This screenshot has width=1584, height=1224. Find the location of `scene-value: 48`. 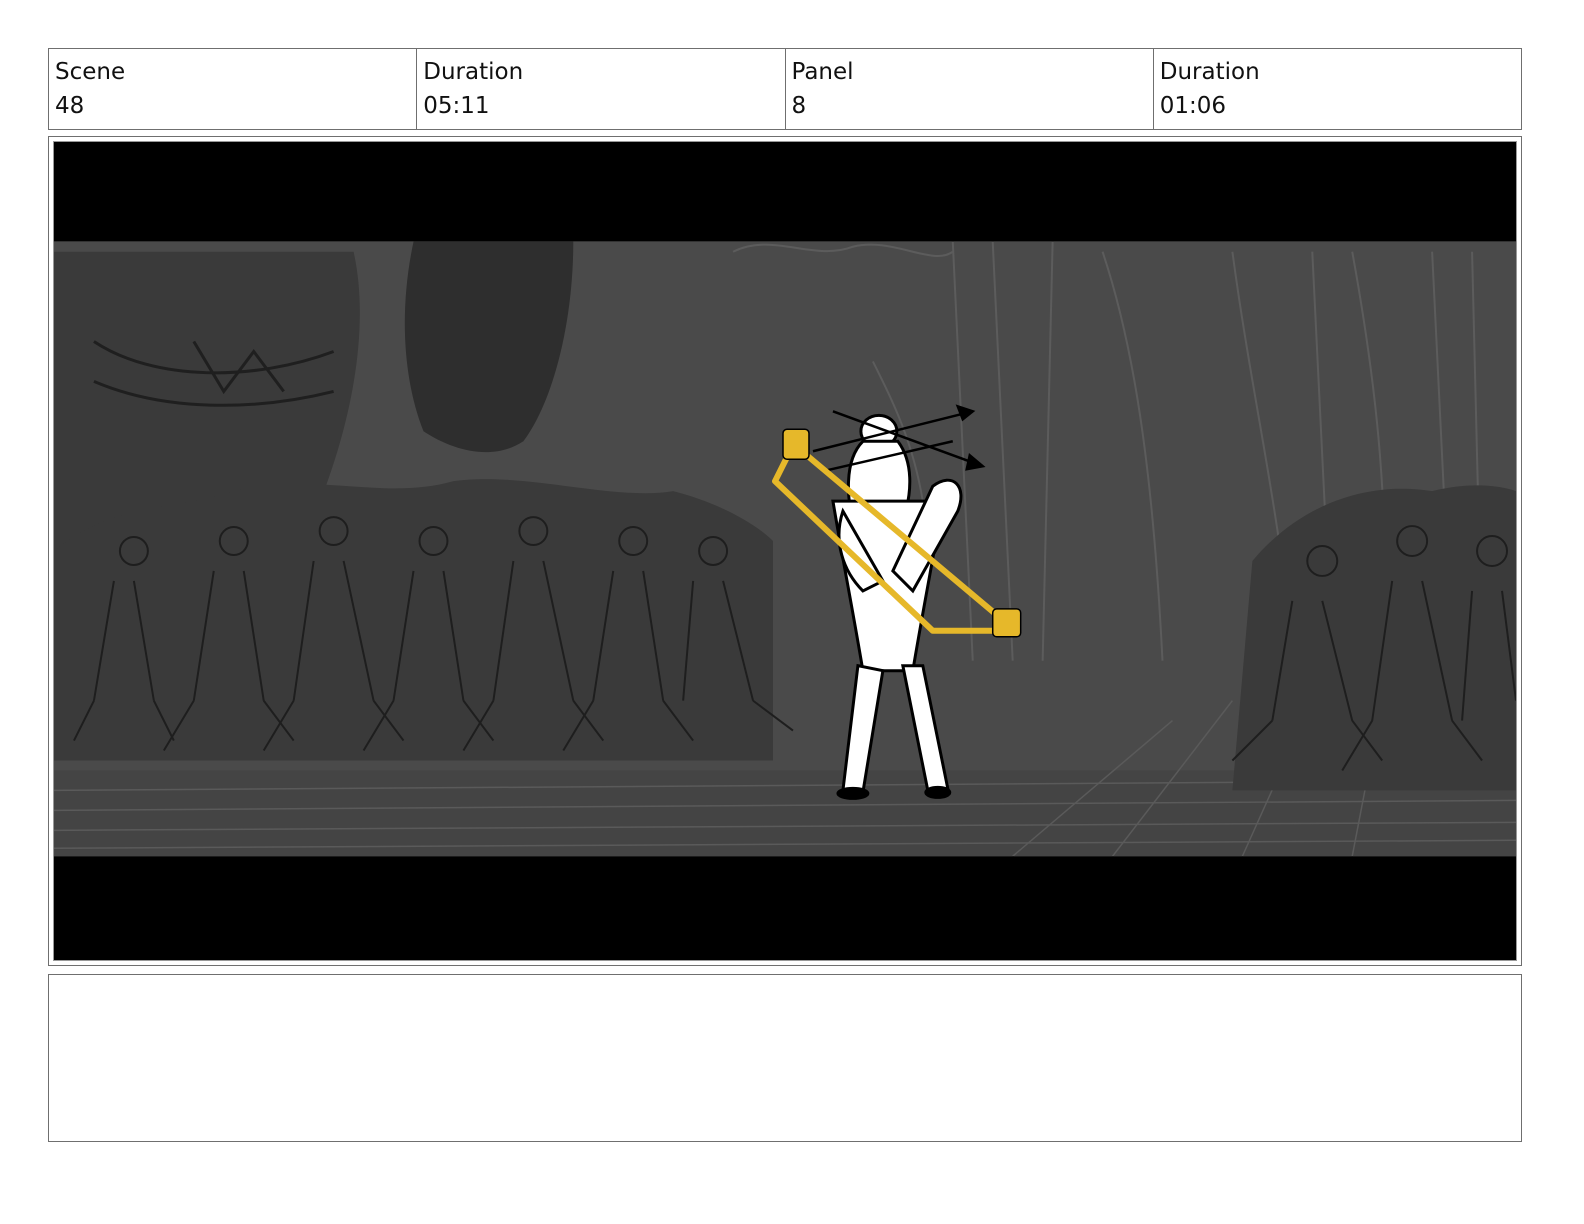

scene-value: 48 is located at coordinates (70, 106).